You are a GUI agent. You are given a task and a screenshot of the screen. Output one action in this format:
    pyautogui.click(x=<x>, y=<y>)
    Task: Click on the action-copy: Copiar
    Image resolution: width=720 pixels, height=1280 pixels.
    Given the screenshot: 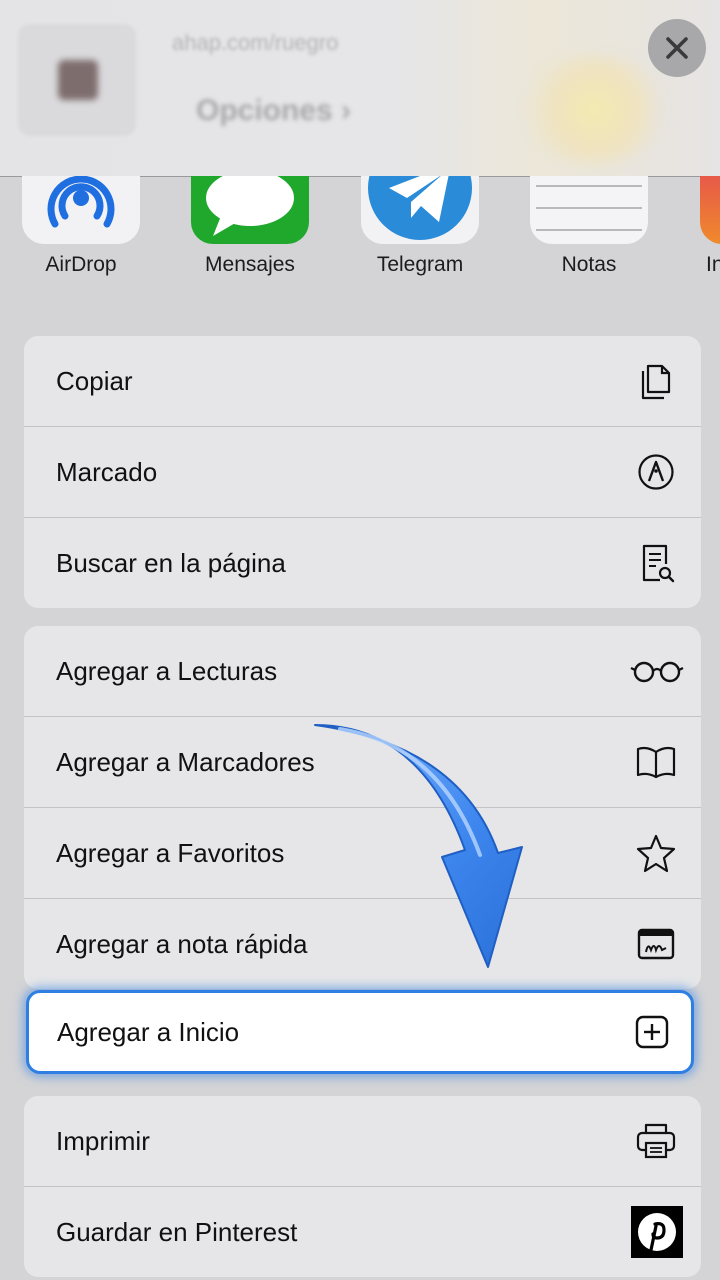 What is the action you would take?
    pyautogui.click(x=362, y=381)
    